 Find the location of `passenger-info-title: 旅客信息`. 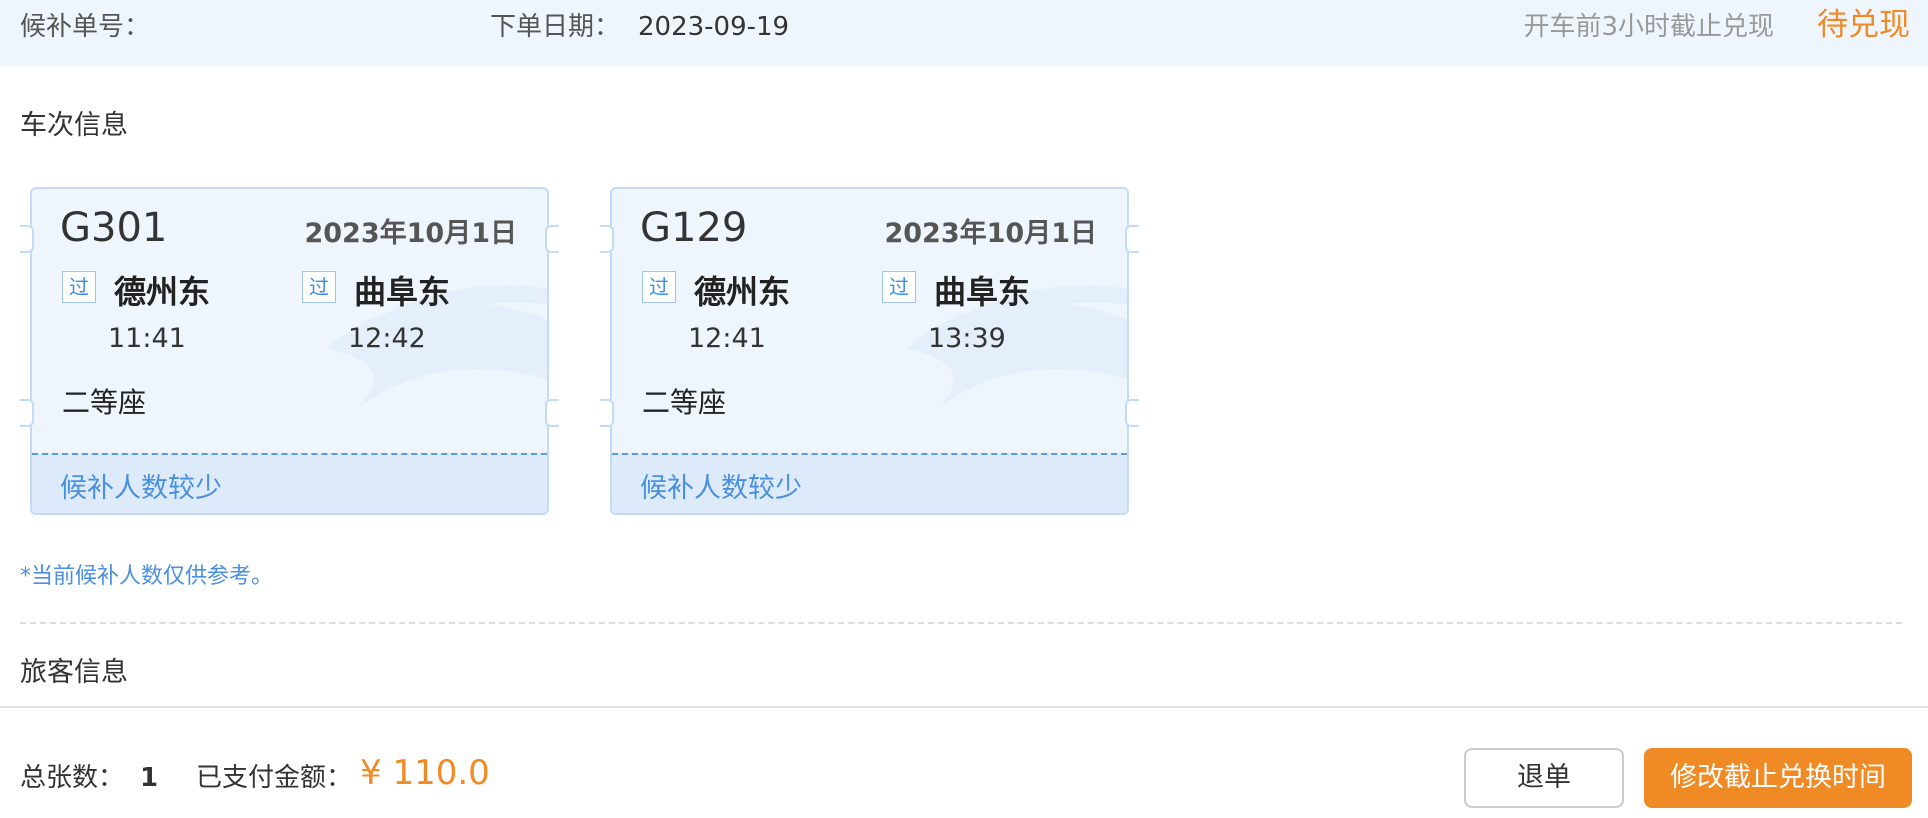

passenger-info-title: 旅客信息 is located at coordinates (74, 672).